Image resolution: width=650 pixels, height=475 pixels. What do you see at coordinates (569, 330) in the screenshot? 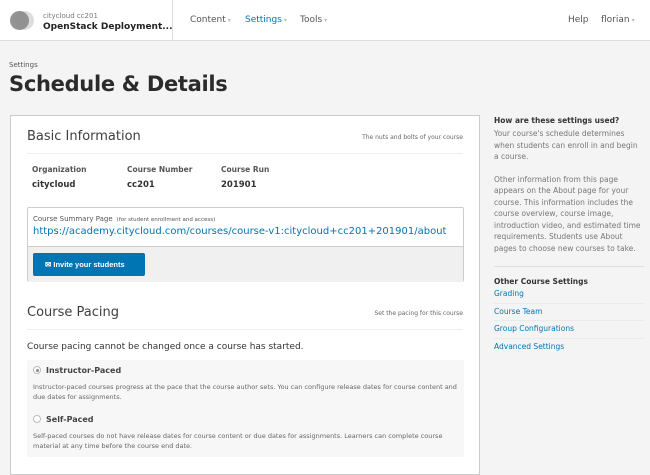
I see `link-group-configurations: Group Configurations` at bounding box center [569, 330].